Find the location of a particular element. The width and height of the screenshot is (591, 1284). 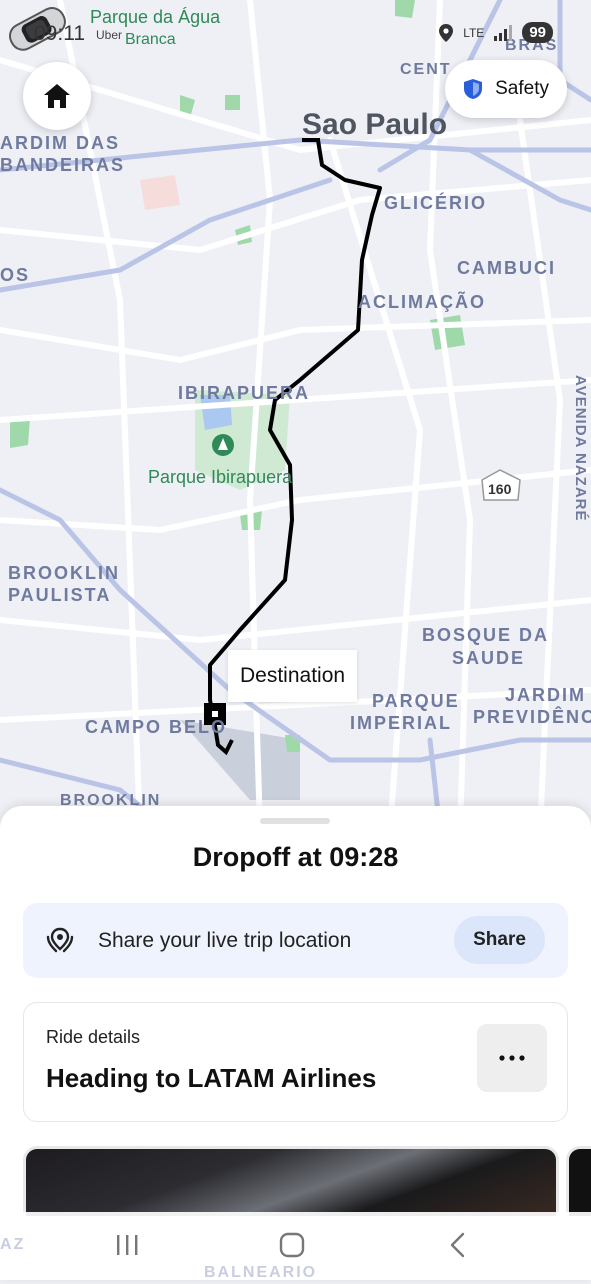

map-label-bosque-saude-2: SAUDE is located at coordinates (489, 658).